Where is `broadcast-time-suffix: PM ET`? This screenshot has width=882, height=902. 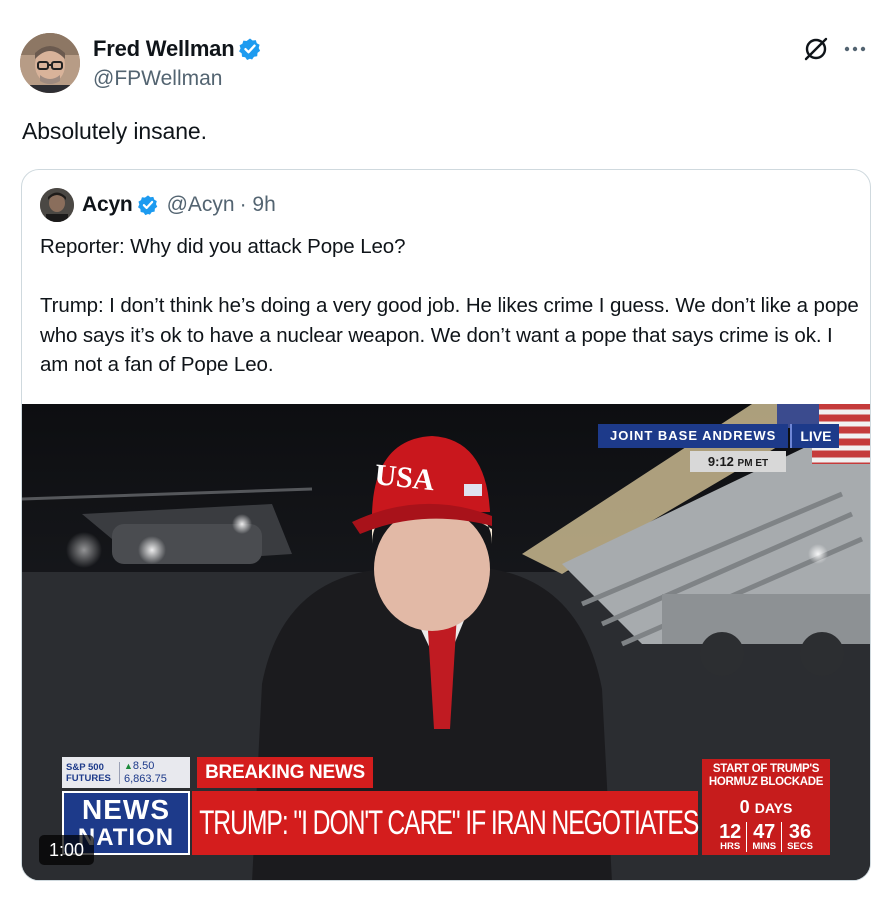
broadcast-time-suffix: PM ET is located at coordinates (753, 463).